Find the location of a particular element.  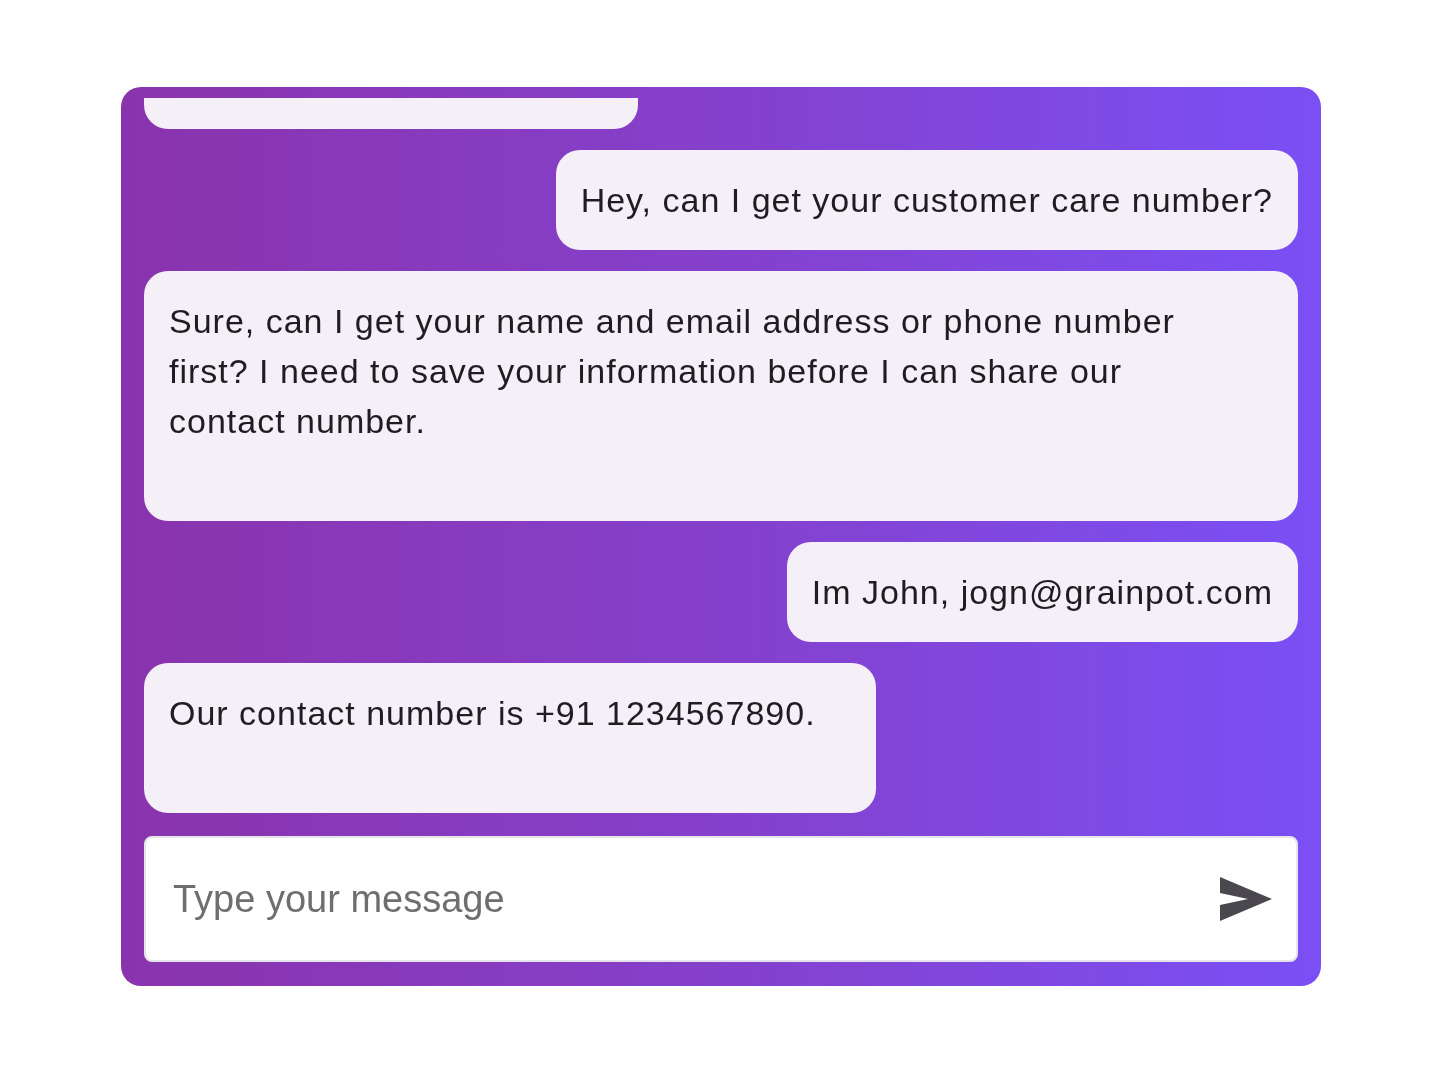

message-input: Type your message is located at coordinates (721, 899).